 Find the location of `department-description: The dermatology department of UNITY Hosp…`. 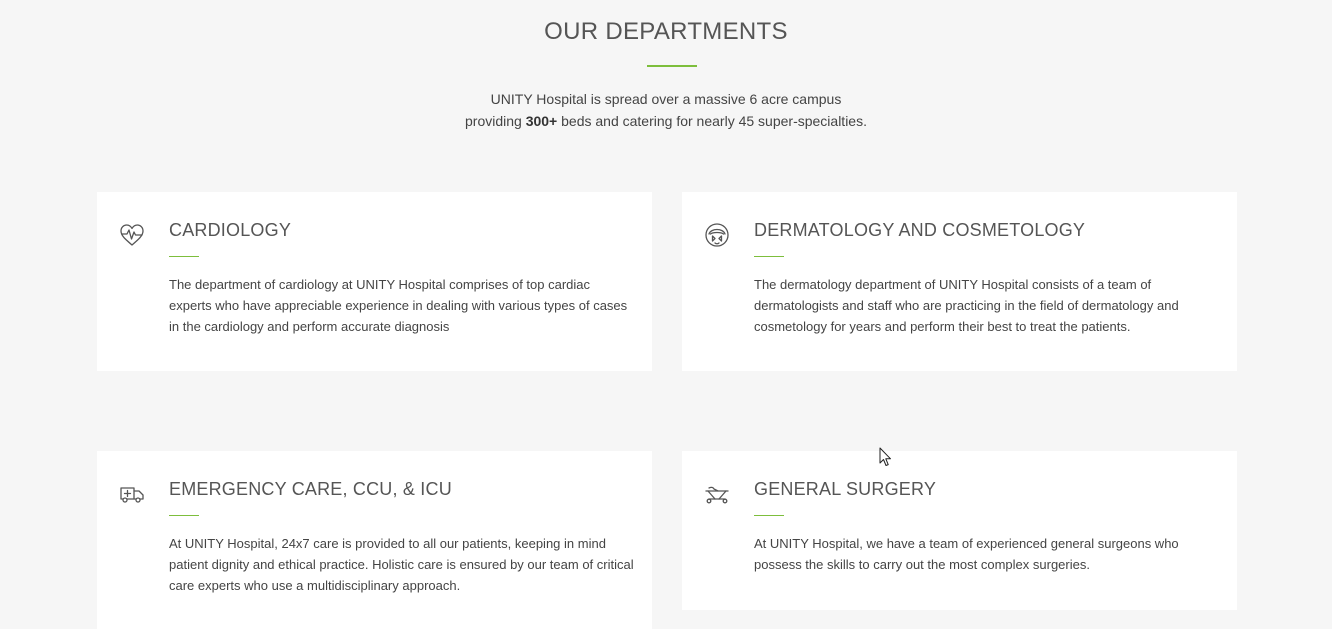

department-description: The dermatology department of UNITY Hosp… is located at coordinates (966, 305).